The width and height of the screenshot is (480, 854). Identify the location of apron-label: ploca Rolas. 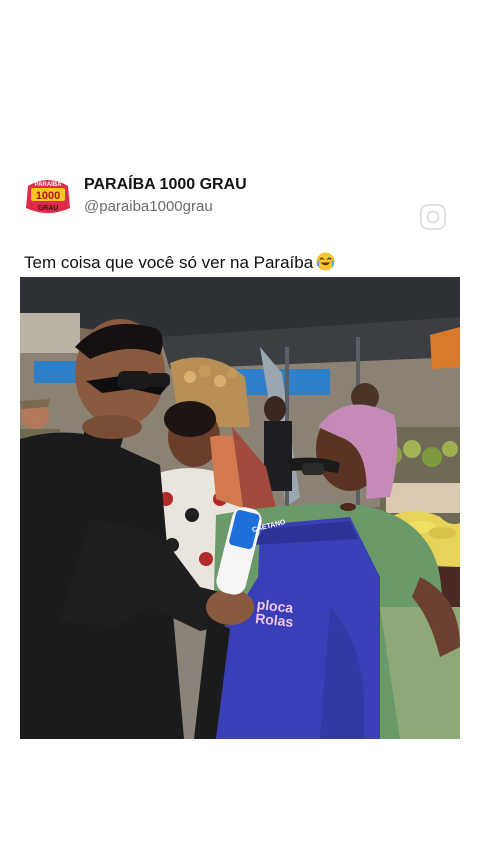
(274, 613).